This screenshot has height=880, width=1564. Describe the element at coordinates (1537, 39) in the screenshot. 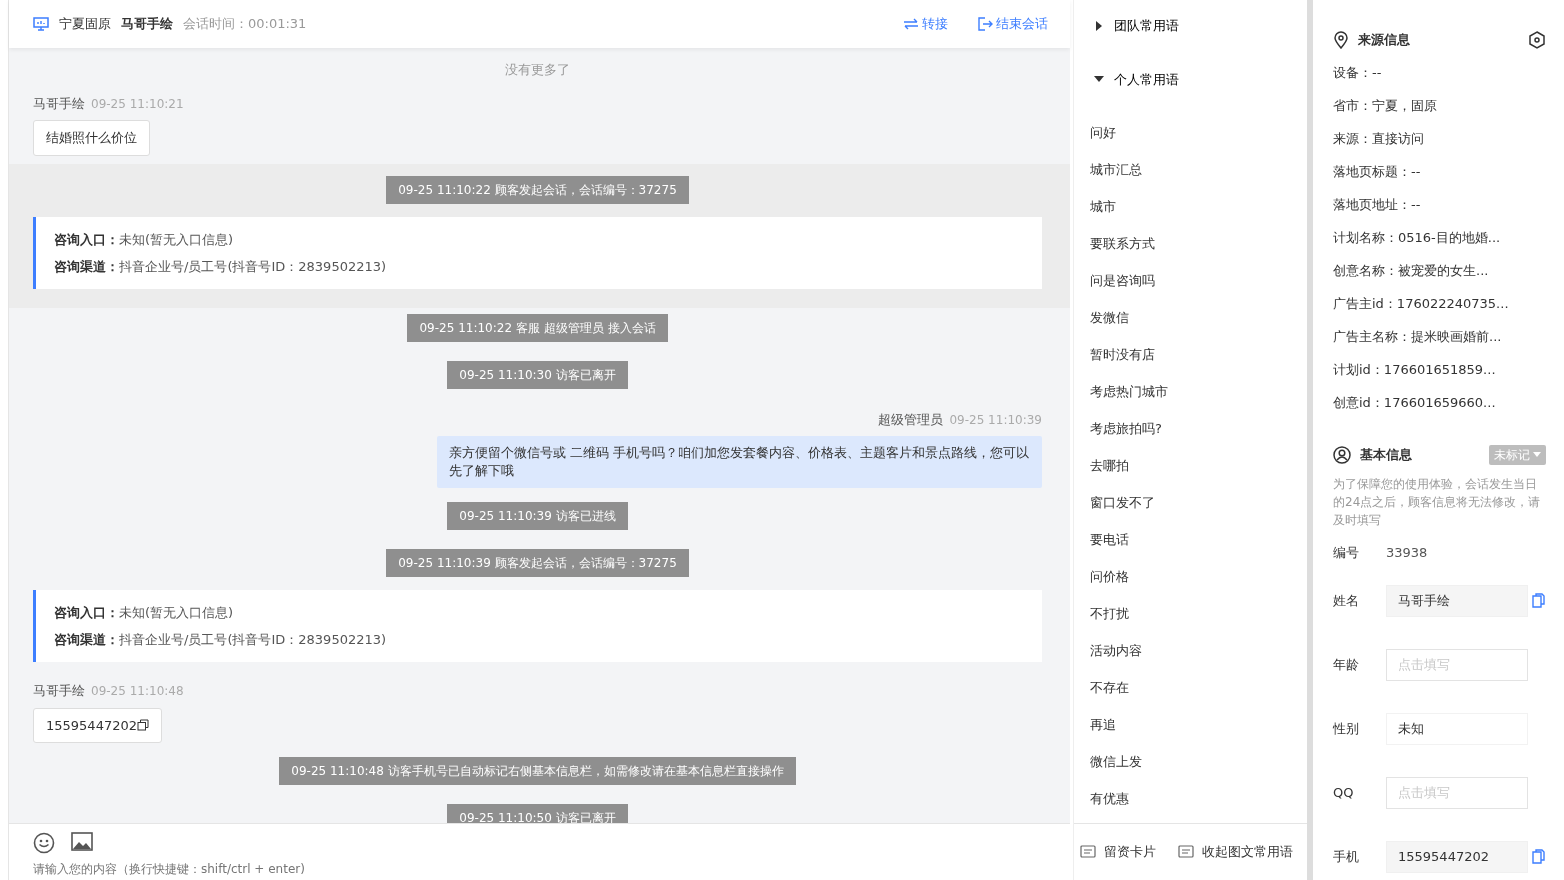

I see `settings-icon` at that location.